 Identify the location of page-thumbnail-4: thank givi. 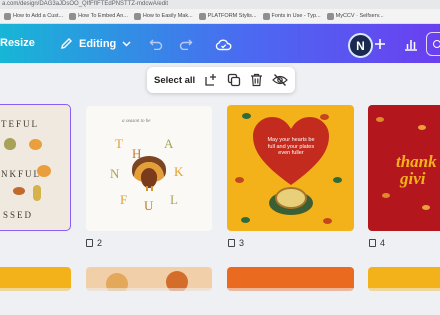
(404, 168).